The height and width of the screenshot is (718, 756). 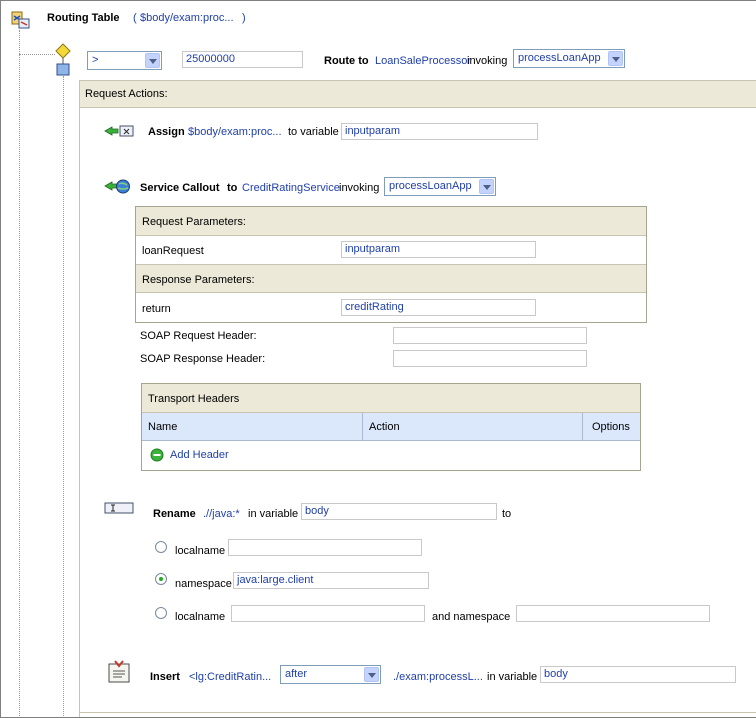 I want to click on invoking-label: invoking, so click(x=487, y=61).